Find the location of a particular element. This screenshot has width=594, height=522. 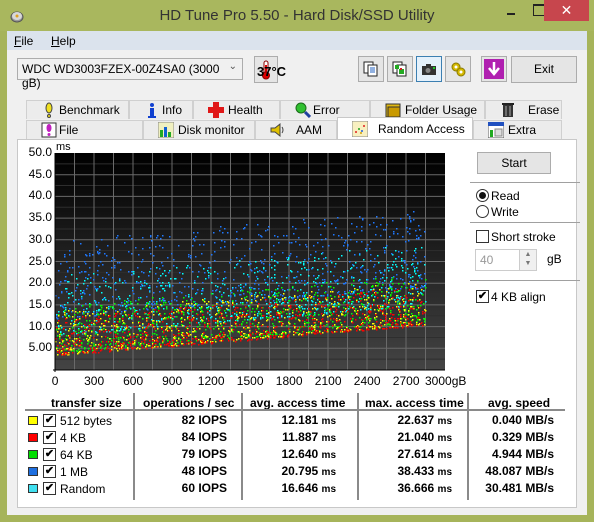

write-radio is located at coordinates (482, 211).